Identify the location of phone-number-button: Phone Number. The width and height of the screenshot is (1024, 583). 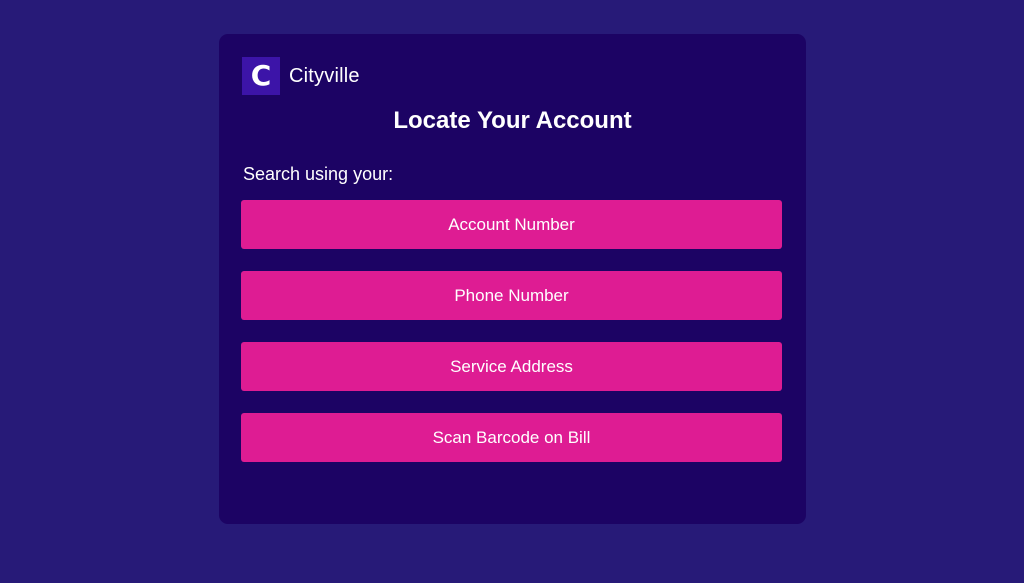
(511, 295).